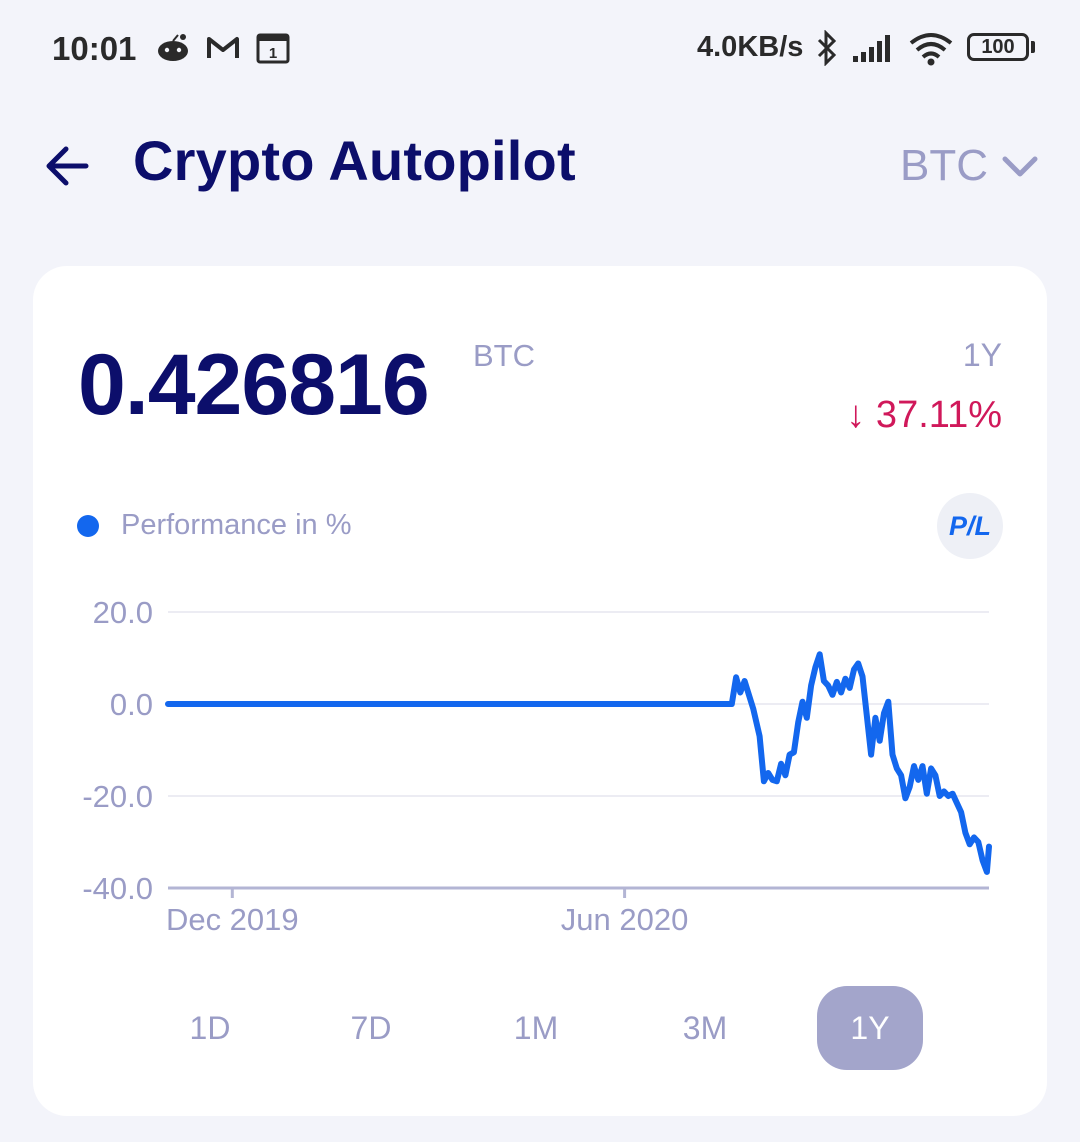 The image size is (1080, 1142). What do you see at coordinates (210, 1028) in the screenshot?
I see `range-tab-1d: 1D` at bounding box center [210, 1028].